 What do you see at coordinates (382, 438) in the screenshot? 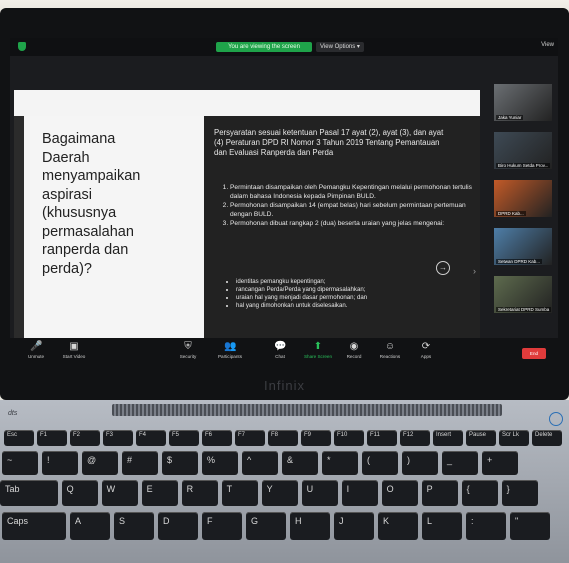
I see `key-f11: F11` at bounding box center [382, 438].